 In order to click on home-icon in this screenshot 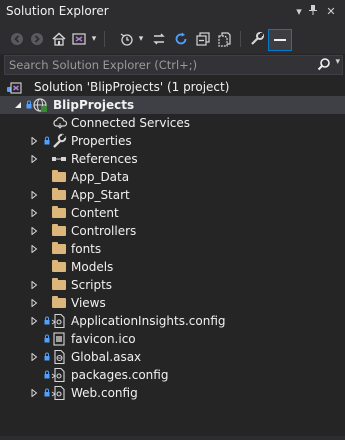, I will do `click(59, 39)`.